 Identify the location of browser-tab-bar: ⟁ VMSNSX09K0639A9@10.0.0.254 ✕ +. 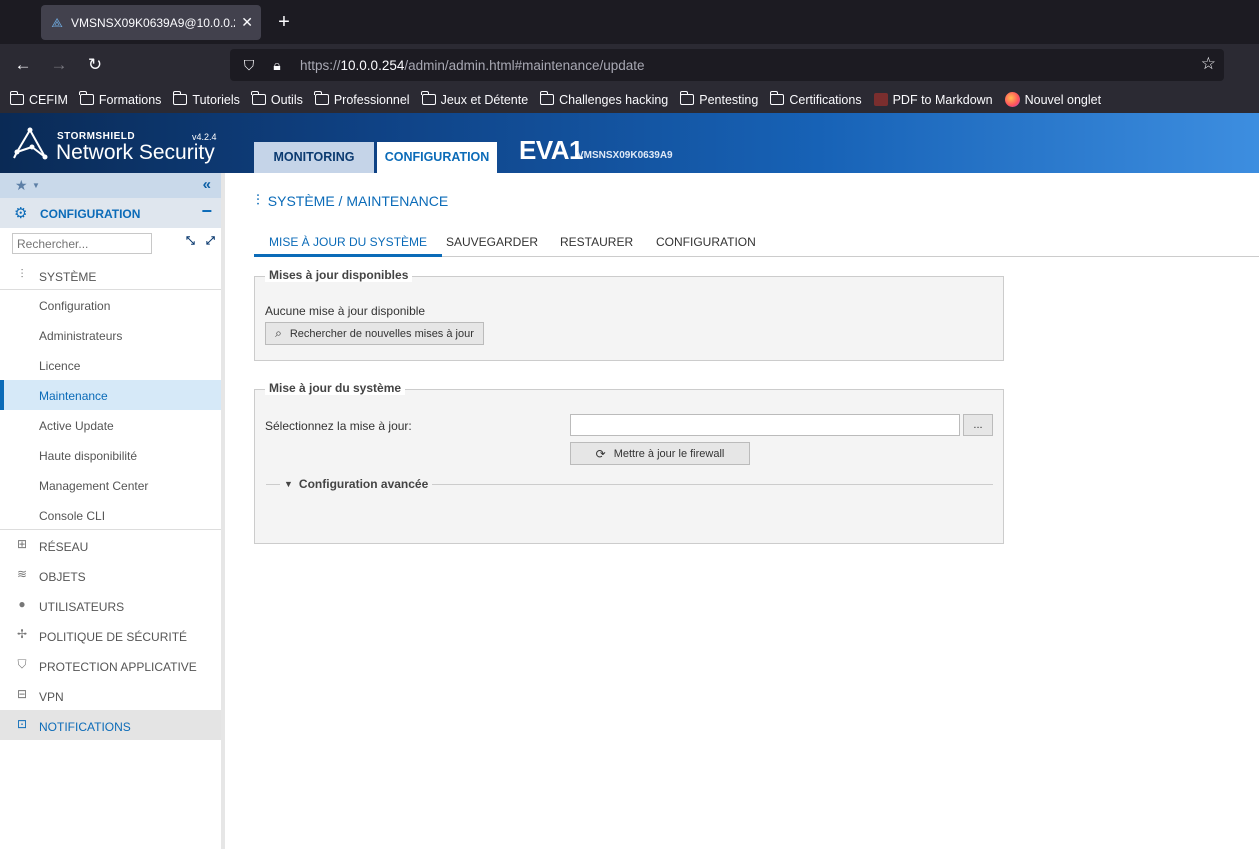
(629, 22).